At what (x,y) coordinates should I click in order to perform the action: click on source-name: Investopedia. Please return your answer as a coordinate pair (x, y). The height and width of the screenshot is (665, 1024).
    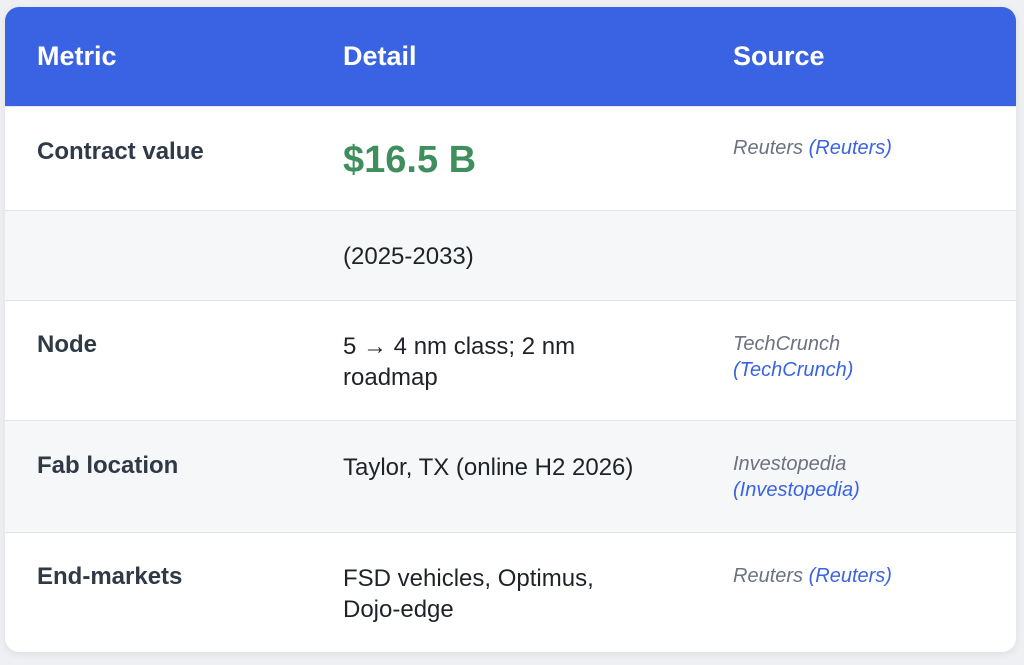
    Looking at the image, I should click on (790, 463).